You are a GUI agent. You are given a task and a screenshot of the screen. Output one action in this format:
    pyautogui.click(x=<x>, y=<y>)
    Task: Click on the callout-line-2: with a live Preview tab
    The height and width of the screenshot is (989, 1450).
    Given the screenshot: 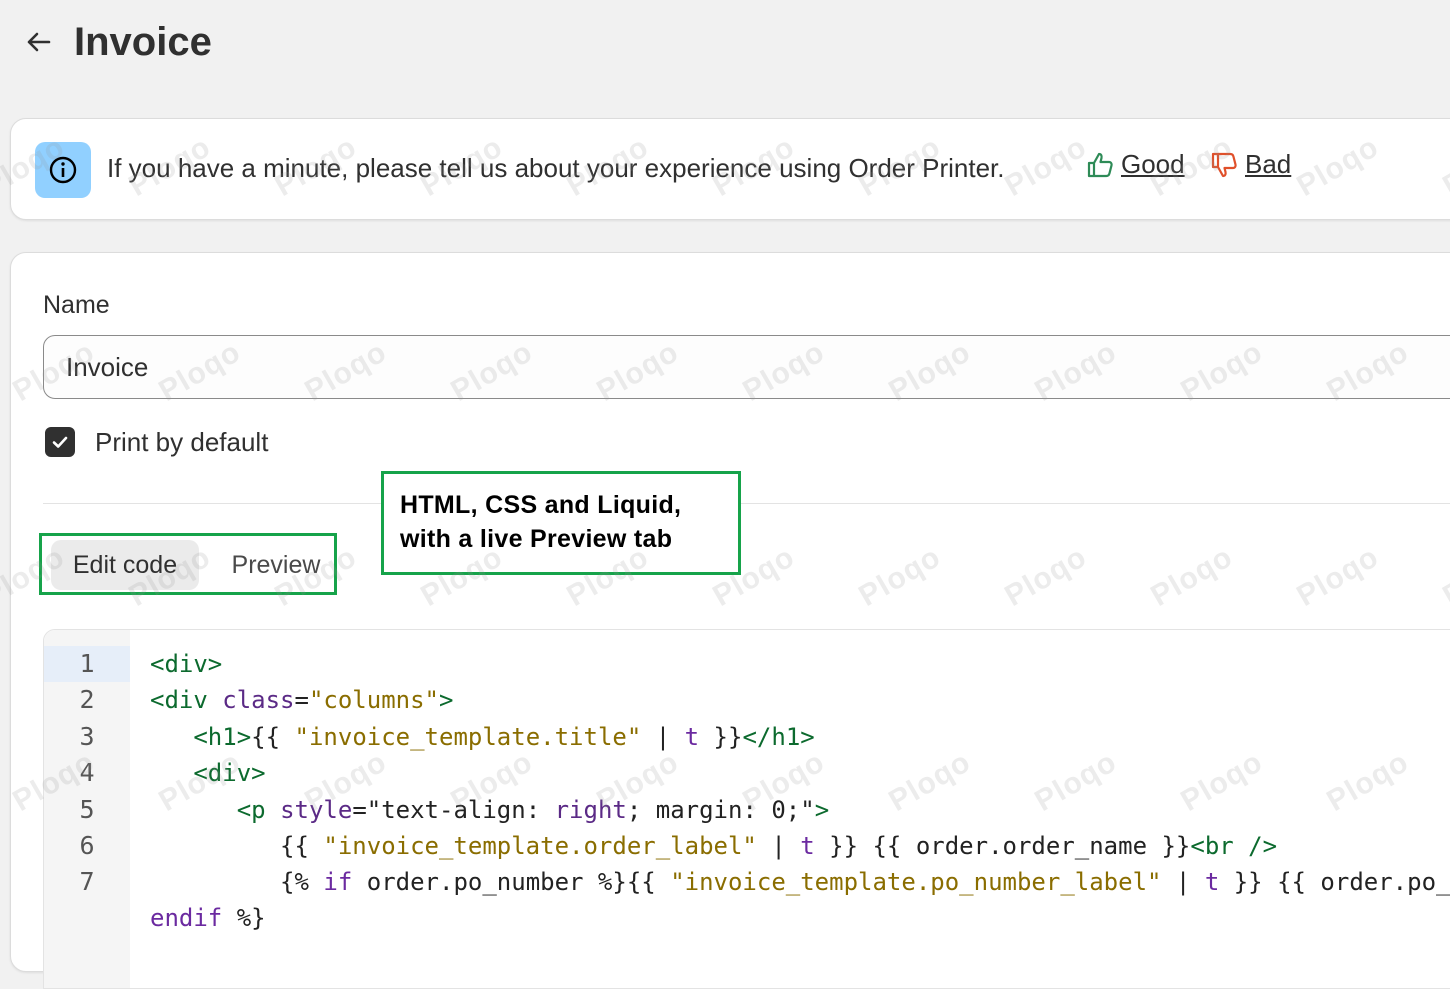 What is the action you would take?
    pyautogui.click(x=536, y=539)
    